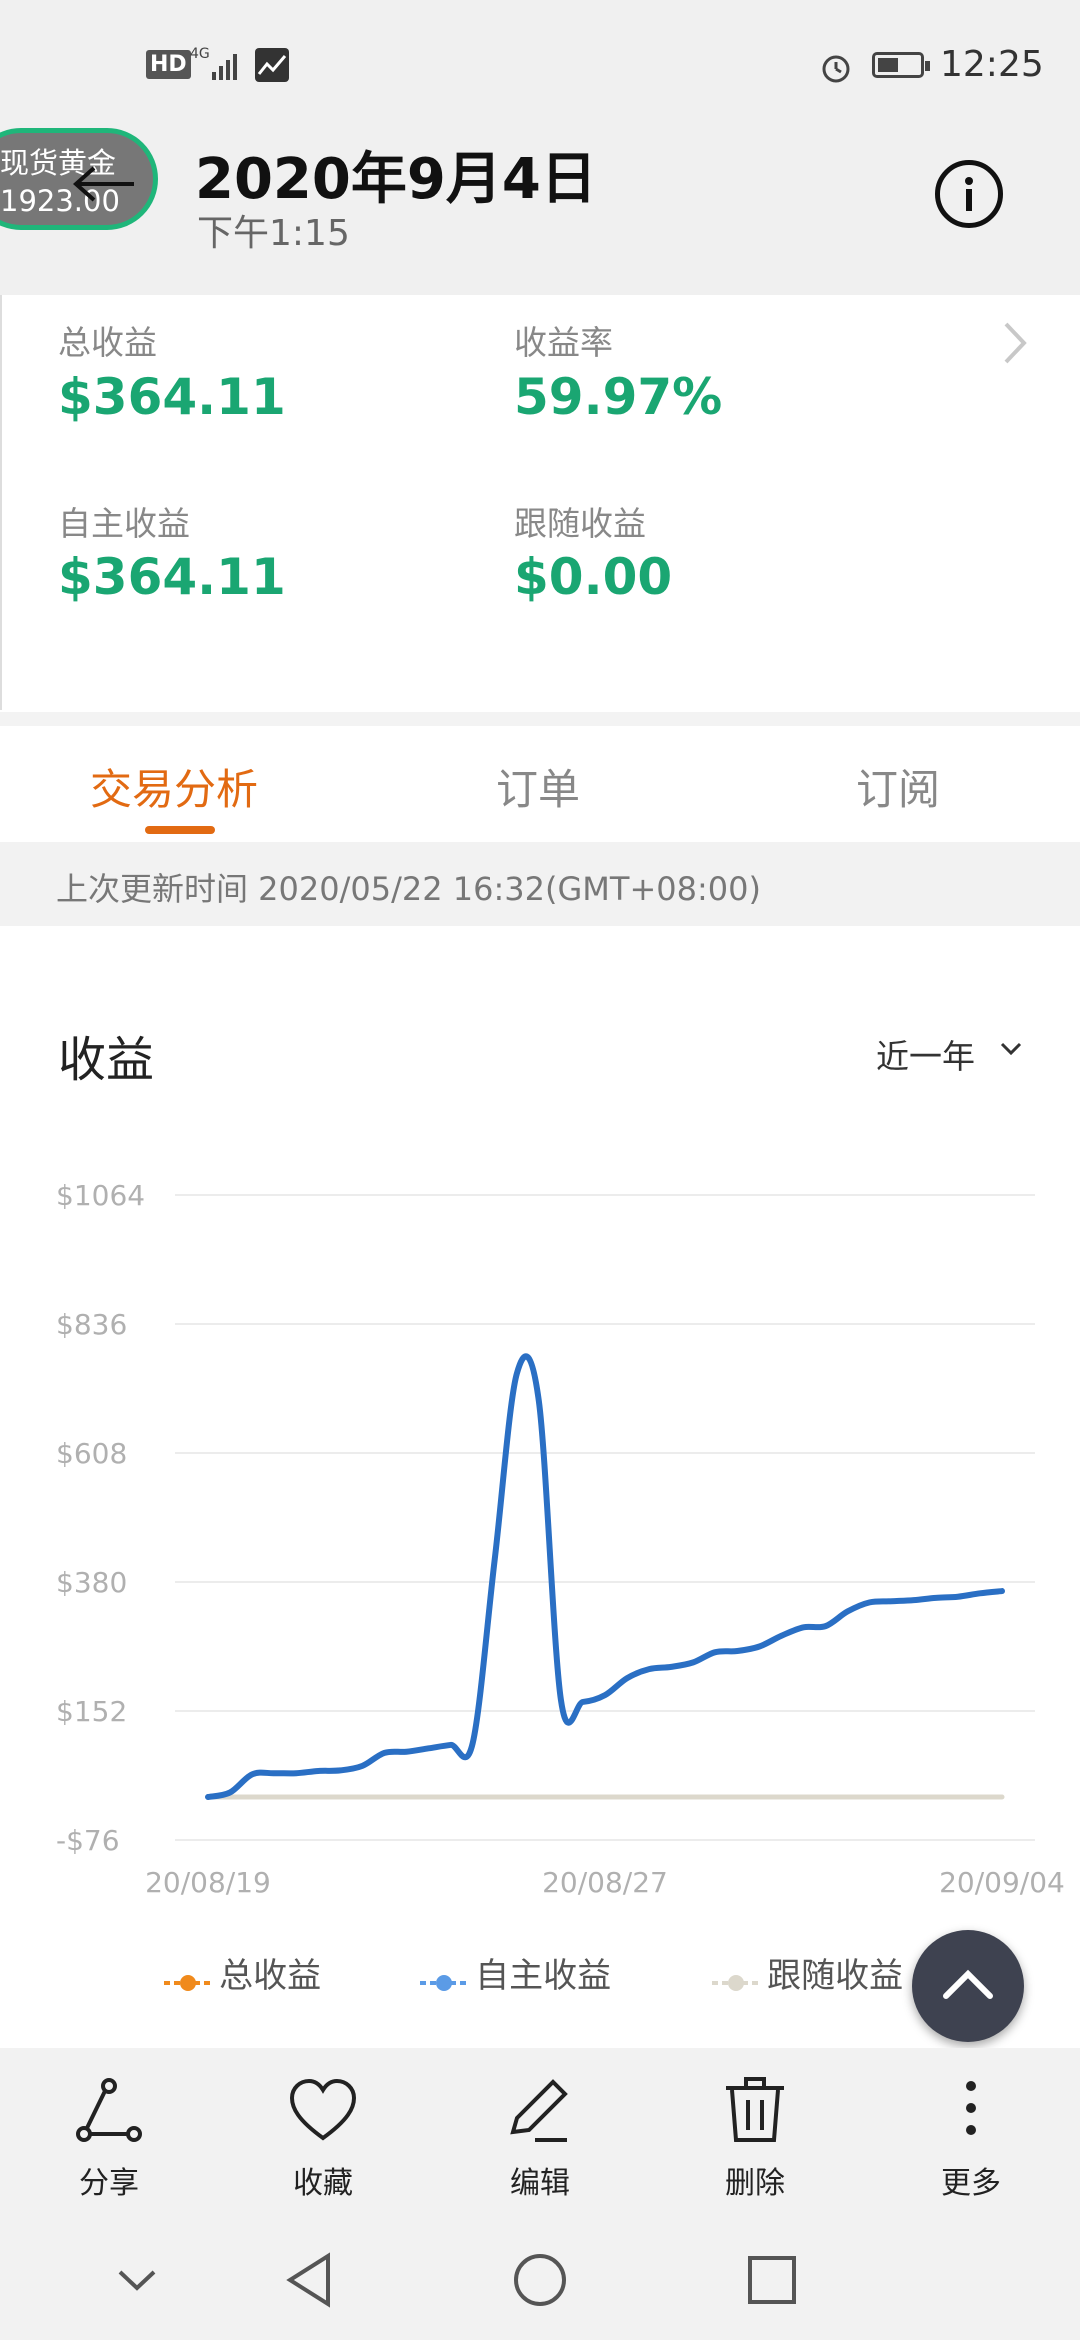 This screenshot has width=1080, height=2340. Describe the element at coordinates (218, 66) in the screenshot. I see `signal-icon: 4G` at that location.